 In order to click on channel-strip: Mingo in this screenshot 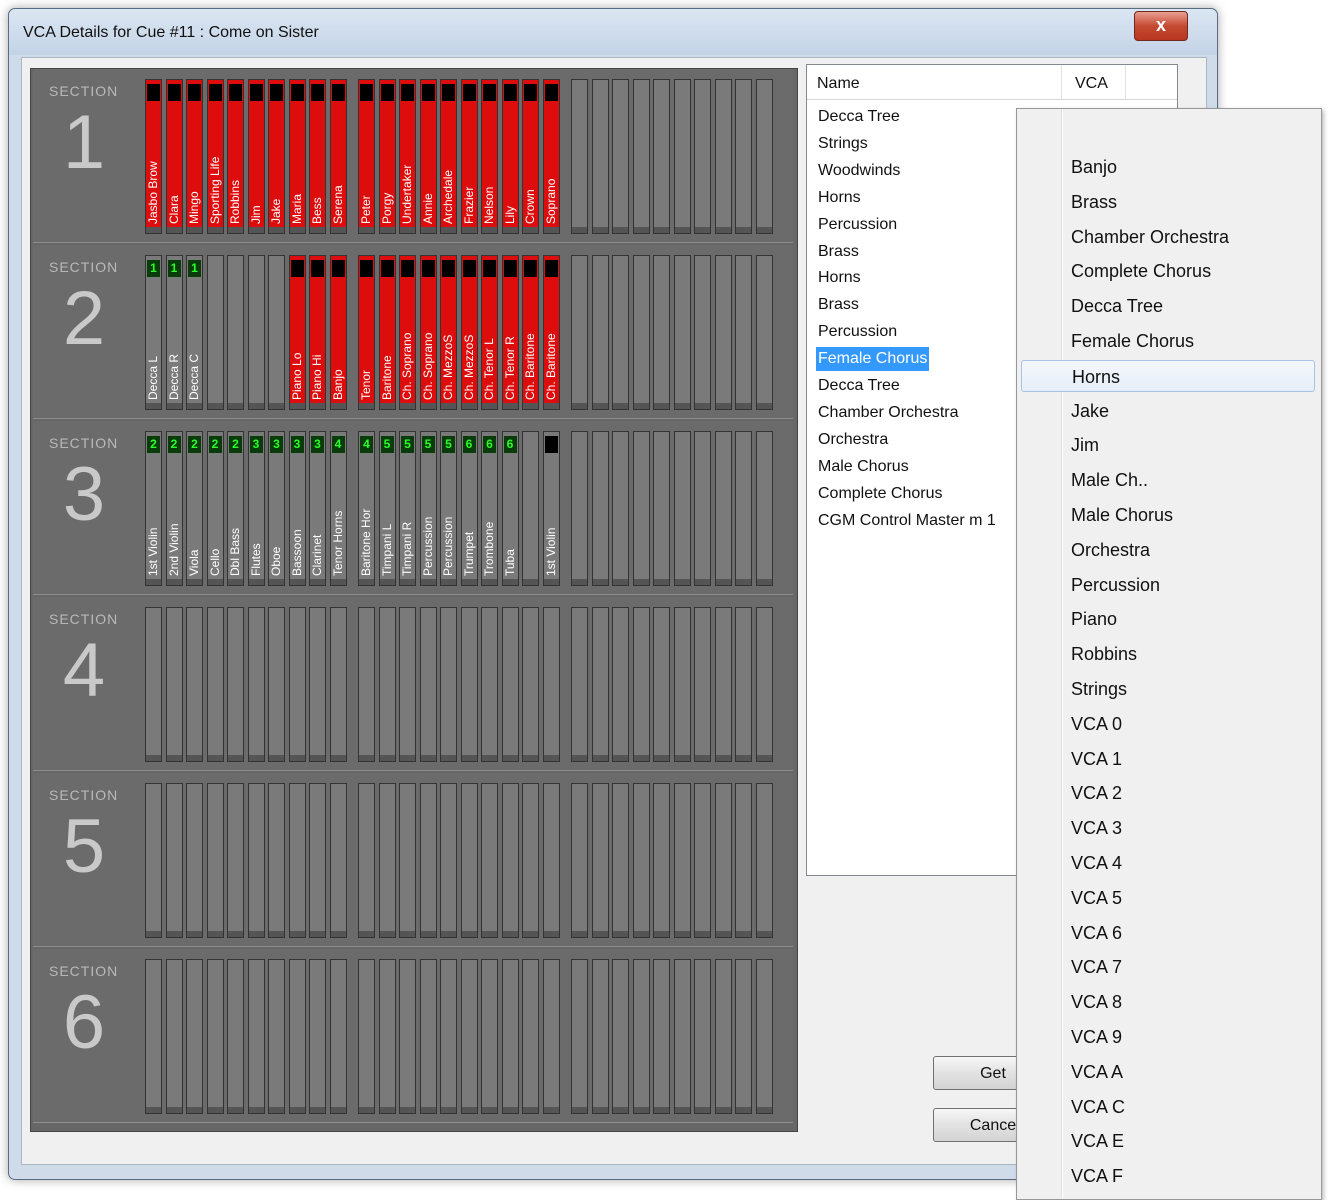, I will do `click(194, 156)`.